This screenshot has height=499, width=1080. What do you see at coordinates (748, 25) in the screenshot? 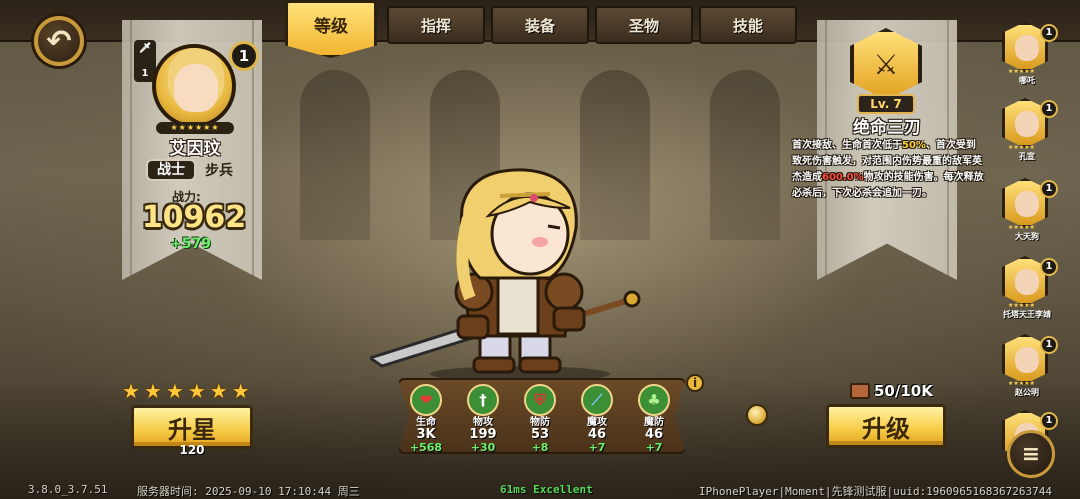
I see `tab-skill: 技能` at bounding box center [748, 25].